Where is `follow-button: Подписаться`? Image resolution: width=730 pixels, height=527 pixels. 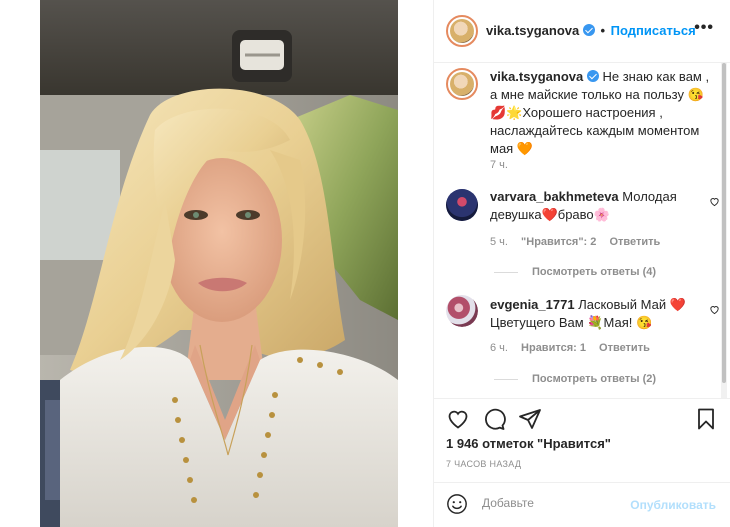 follow-button: Подписаться is located at coordinates (653, 30).